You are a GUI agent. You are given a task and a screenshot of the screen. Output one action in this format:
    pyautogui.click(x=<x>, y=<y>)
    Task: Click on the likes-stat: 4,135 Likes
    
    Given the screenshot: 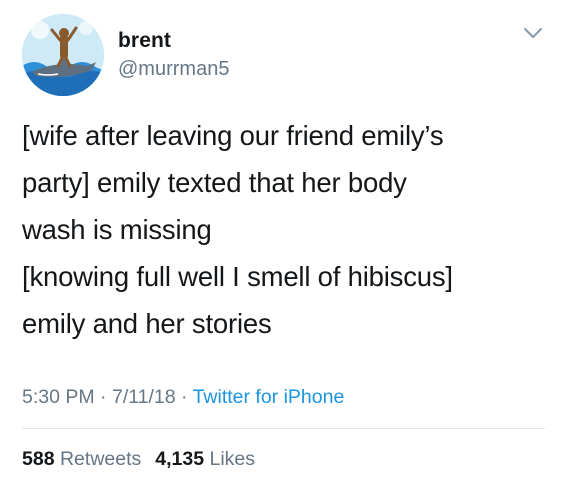 What is the action you would take?
    pyautogui.click(x=205, y=459)
    